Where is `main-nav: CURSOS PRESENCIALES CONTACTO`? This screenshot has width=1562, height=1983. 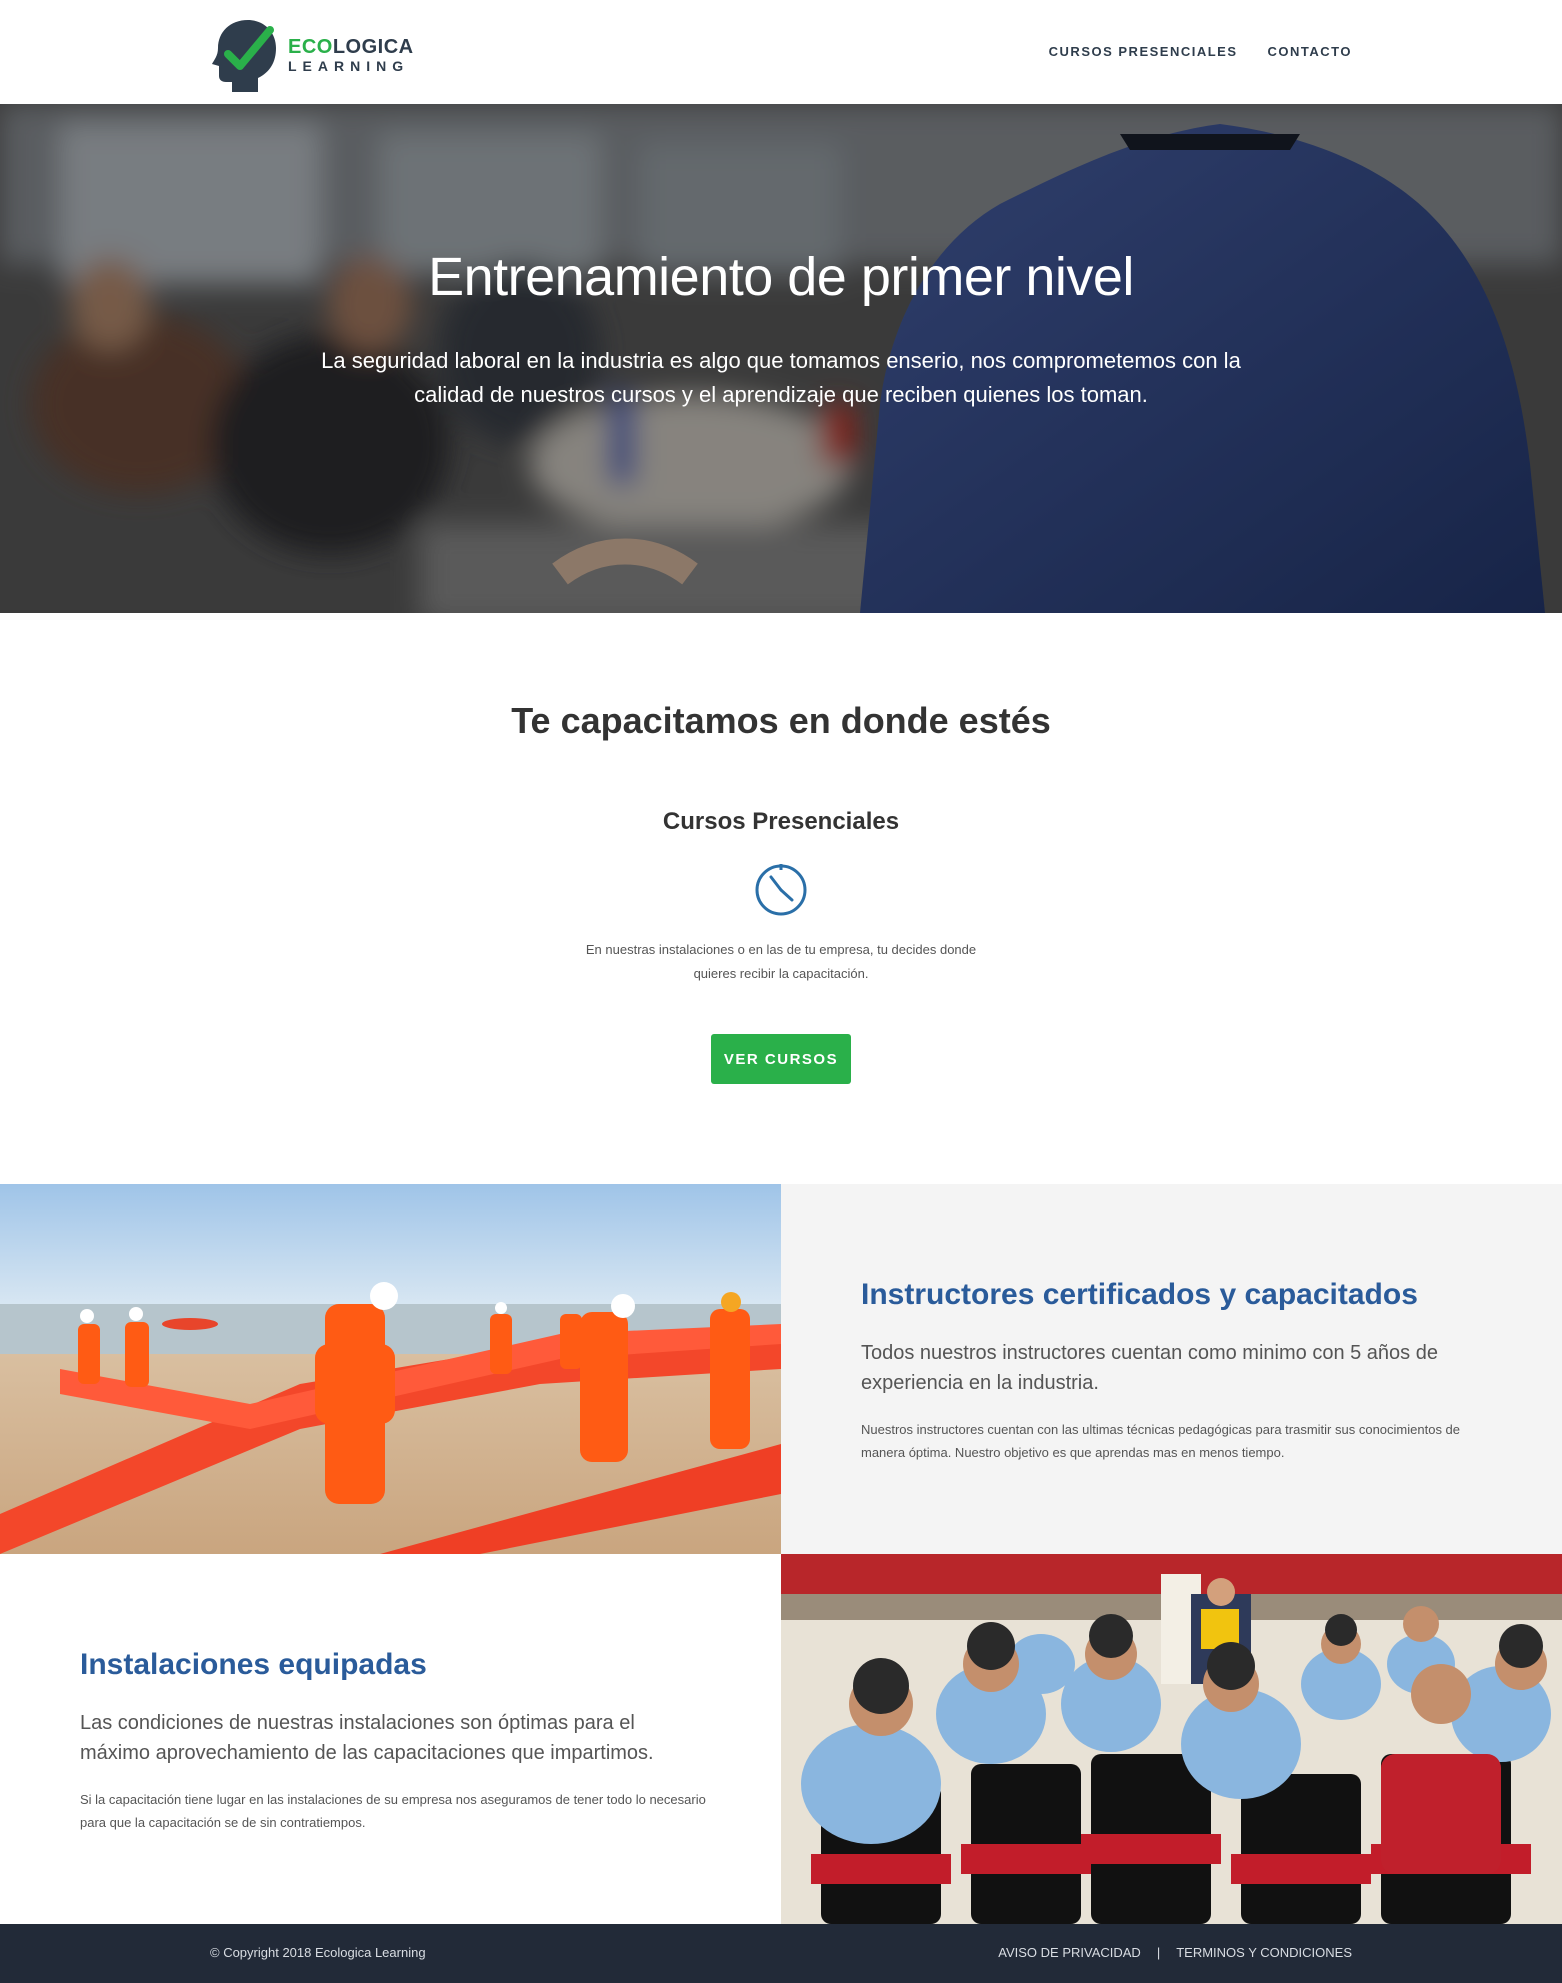 main-nav: CURSOS PRESENCIALES CONTACTO is located at coordinates (1200, 51).